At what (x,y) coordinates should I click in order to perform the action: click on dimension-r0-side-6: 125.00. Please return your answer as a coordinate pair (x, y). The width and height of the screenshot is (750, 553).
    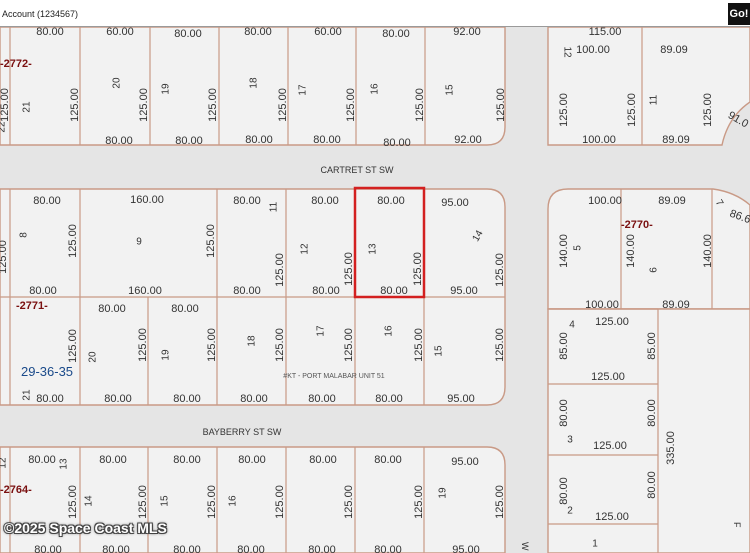
    Looking at the image, I should click on (351, 105).